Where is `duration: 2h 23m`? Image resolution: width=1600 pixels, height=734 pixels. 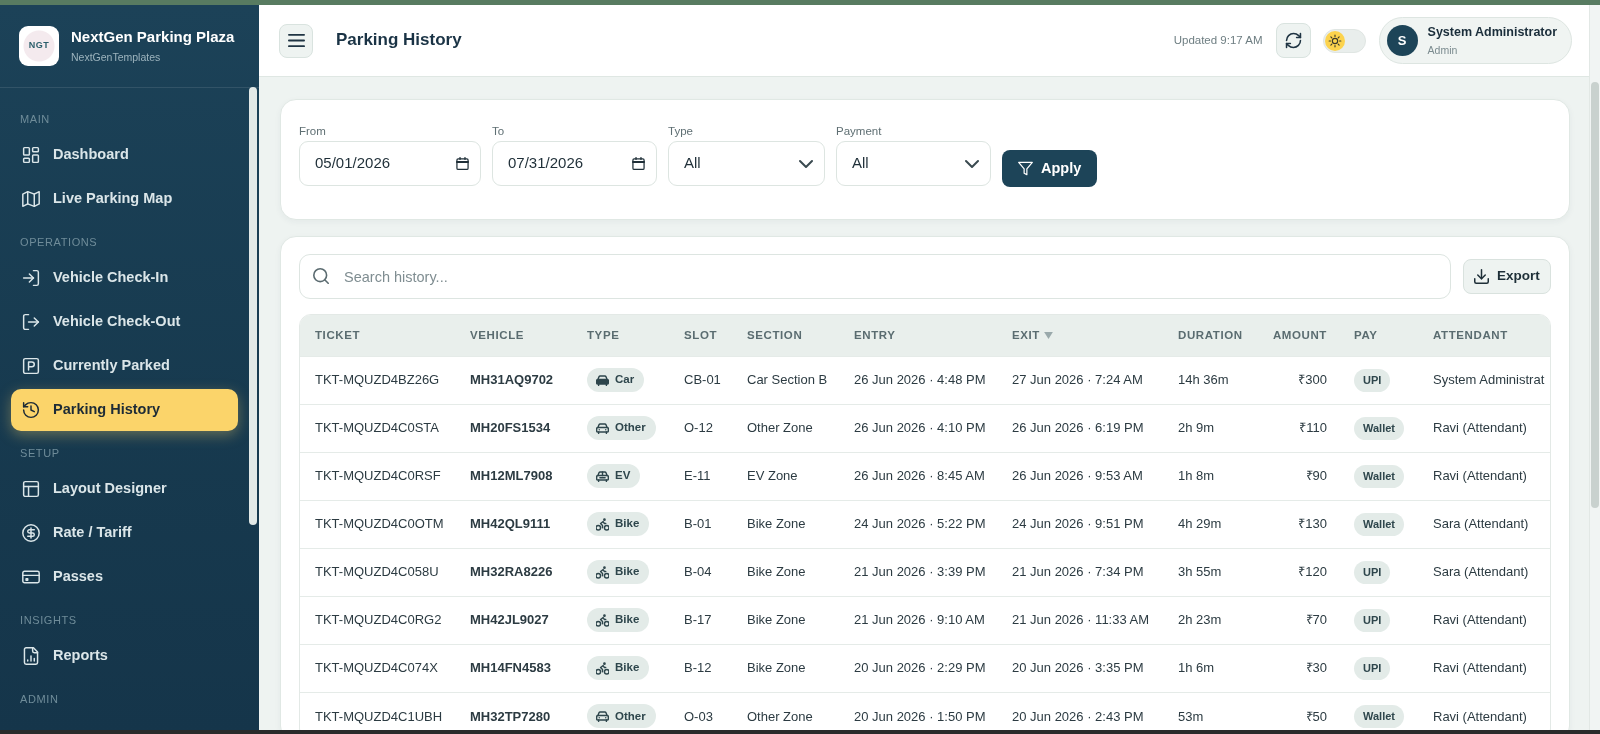
duration: 2h 23m is located at coordinates (1207, 620).